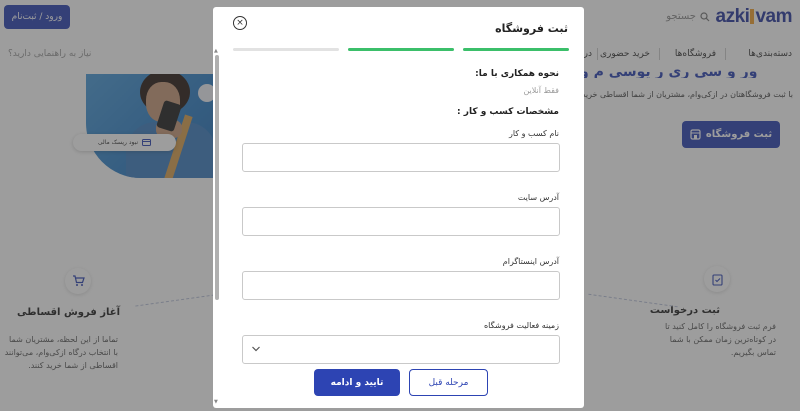 The image size is (800, 411). What do you see at coordinates (517, 74) in the screenshot?
I see `collab-label: نحوه همکاری با ما:` at bounding box center [517, 74].